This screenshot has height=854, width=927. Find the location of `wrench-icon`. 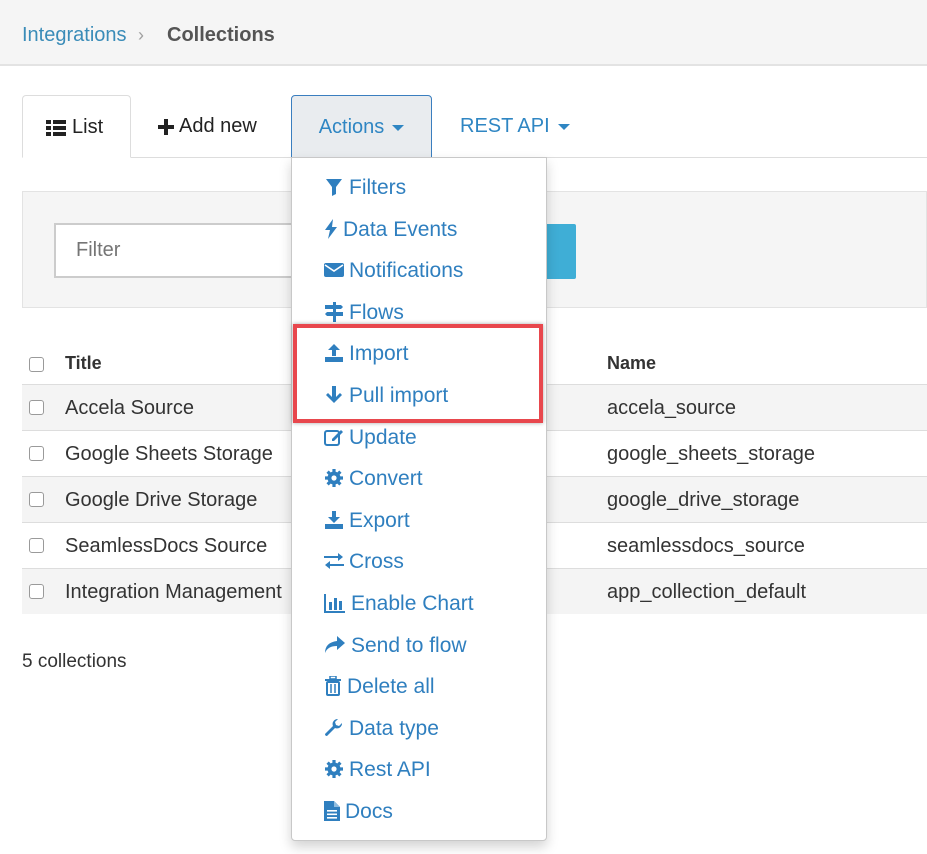

wrench-icon is located at coordinates (334, 727).